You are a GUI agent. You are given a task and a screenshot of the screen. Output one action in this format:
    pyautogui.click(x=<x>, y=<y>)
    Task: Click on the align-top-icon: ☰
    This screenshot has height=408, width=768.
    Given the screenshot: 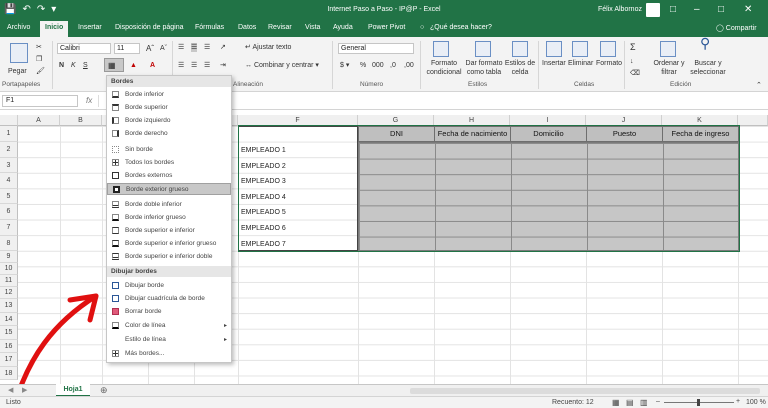 What is the action you would take?
    pyautogui.click(x=181, y=47)
    